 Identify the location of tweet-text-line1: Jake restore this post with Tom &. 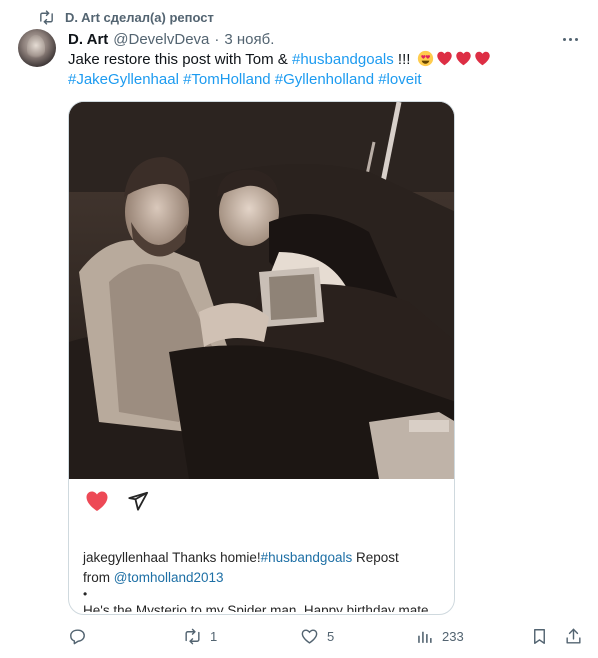
(180, 59).